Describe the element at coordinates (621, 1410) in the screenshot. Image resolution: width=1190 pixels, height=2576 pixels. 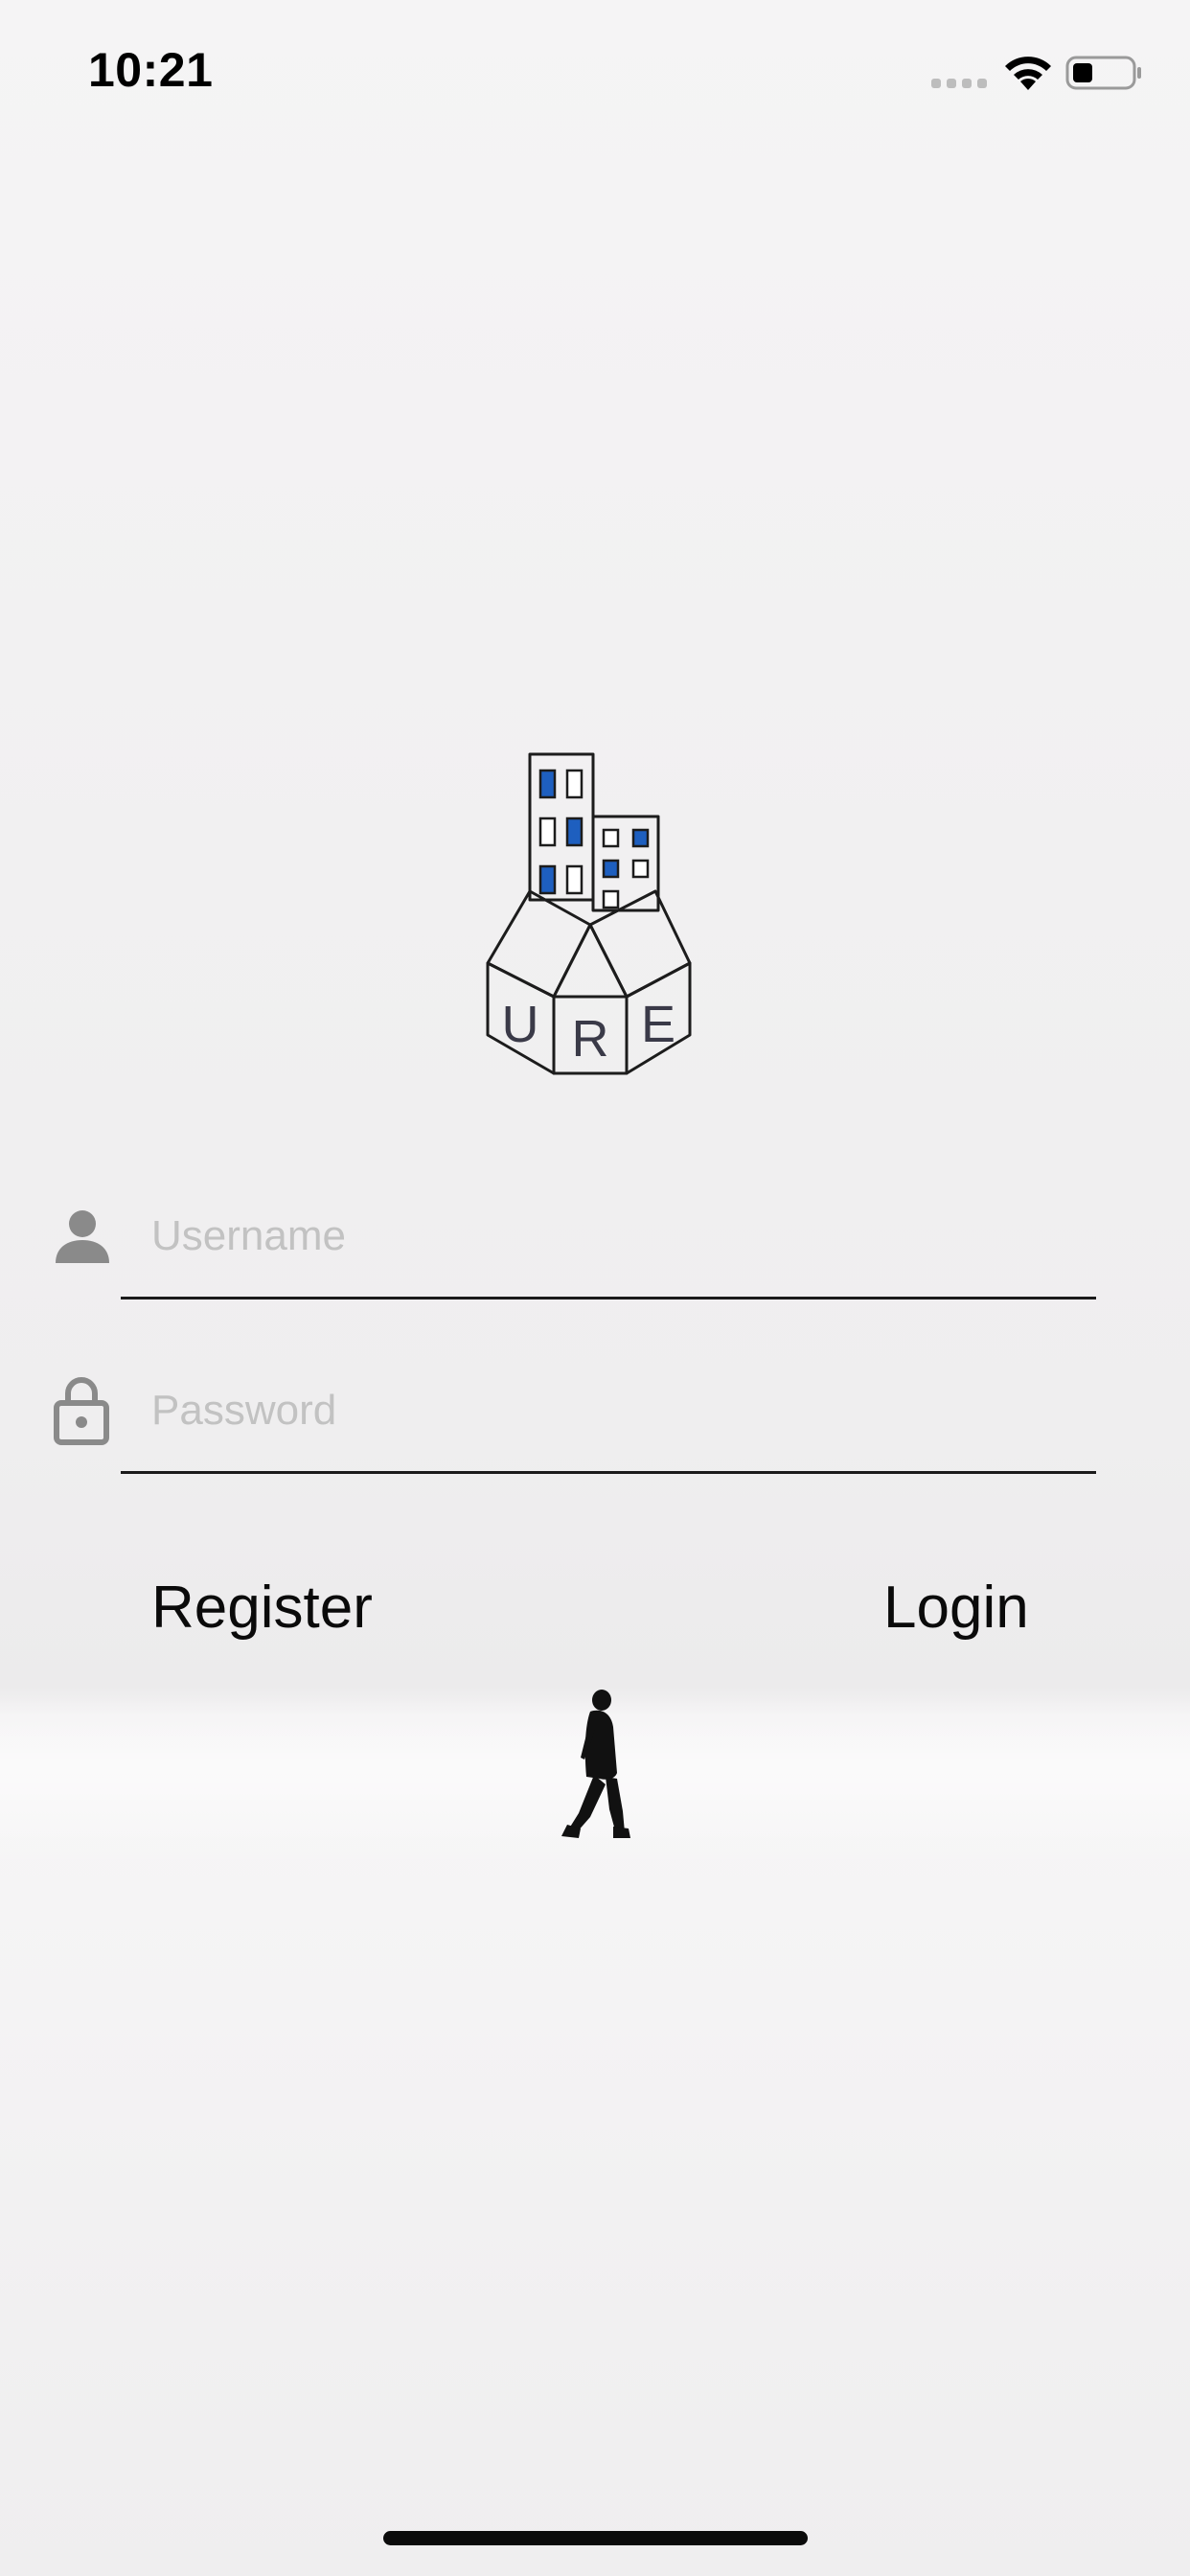
I see `password-input` at that location.